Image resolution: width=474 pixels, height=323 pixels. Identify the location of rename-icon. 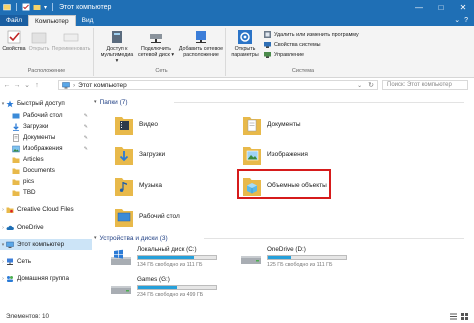
(71, 37).